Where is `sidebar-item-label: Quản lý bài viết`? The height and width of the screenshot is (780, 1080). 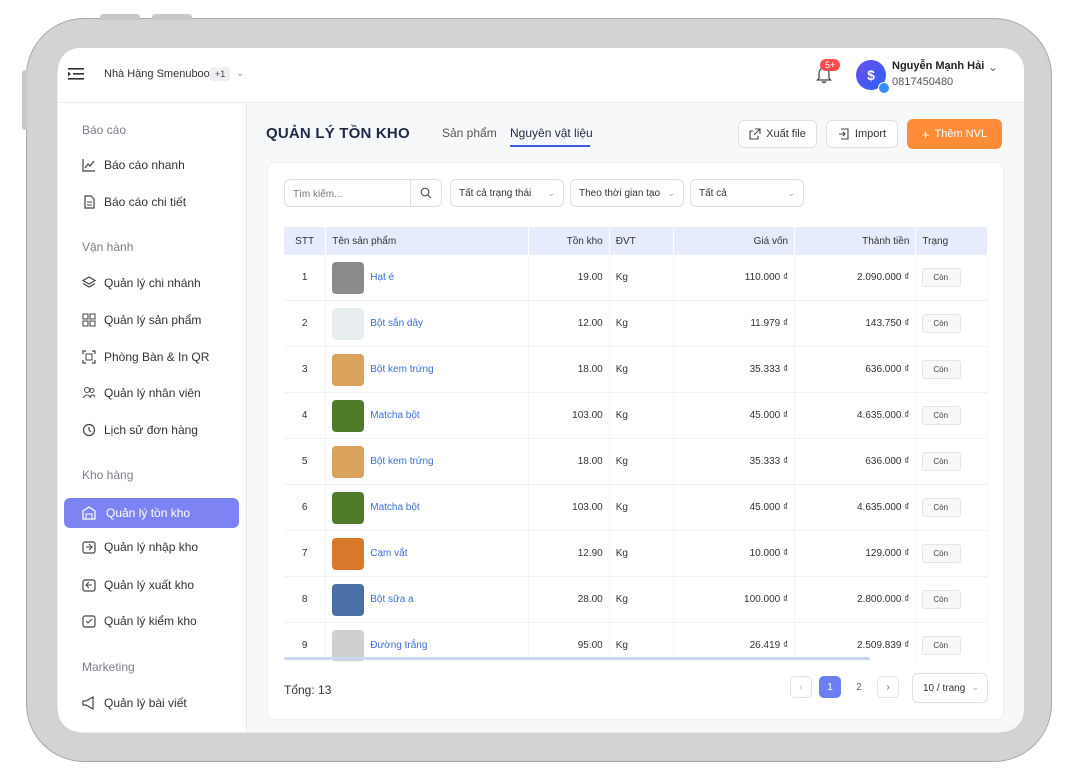
sidebar-item-label: Quản lý bài viết is located at coordinates (145, 703).